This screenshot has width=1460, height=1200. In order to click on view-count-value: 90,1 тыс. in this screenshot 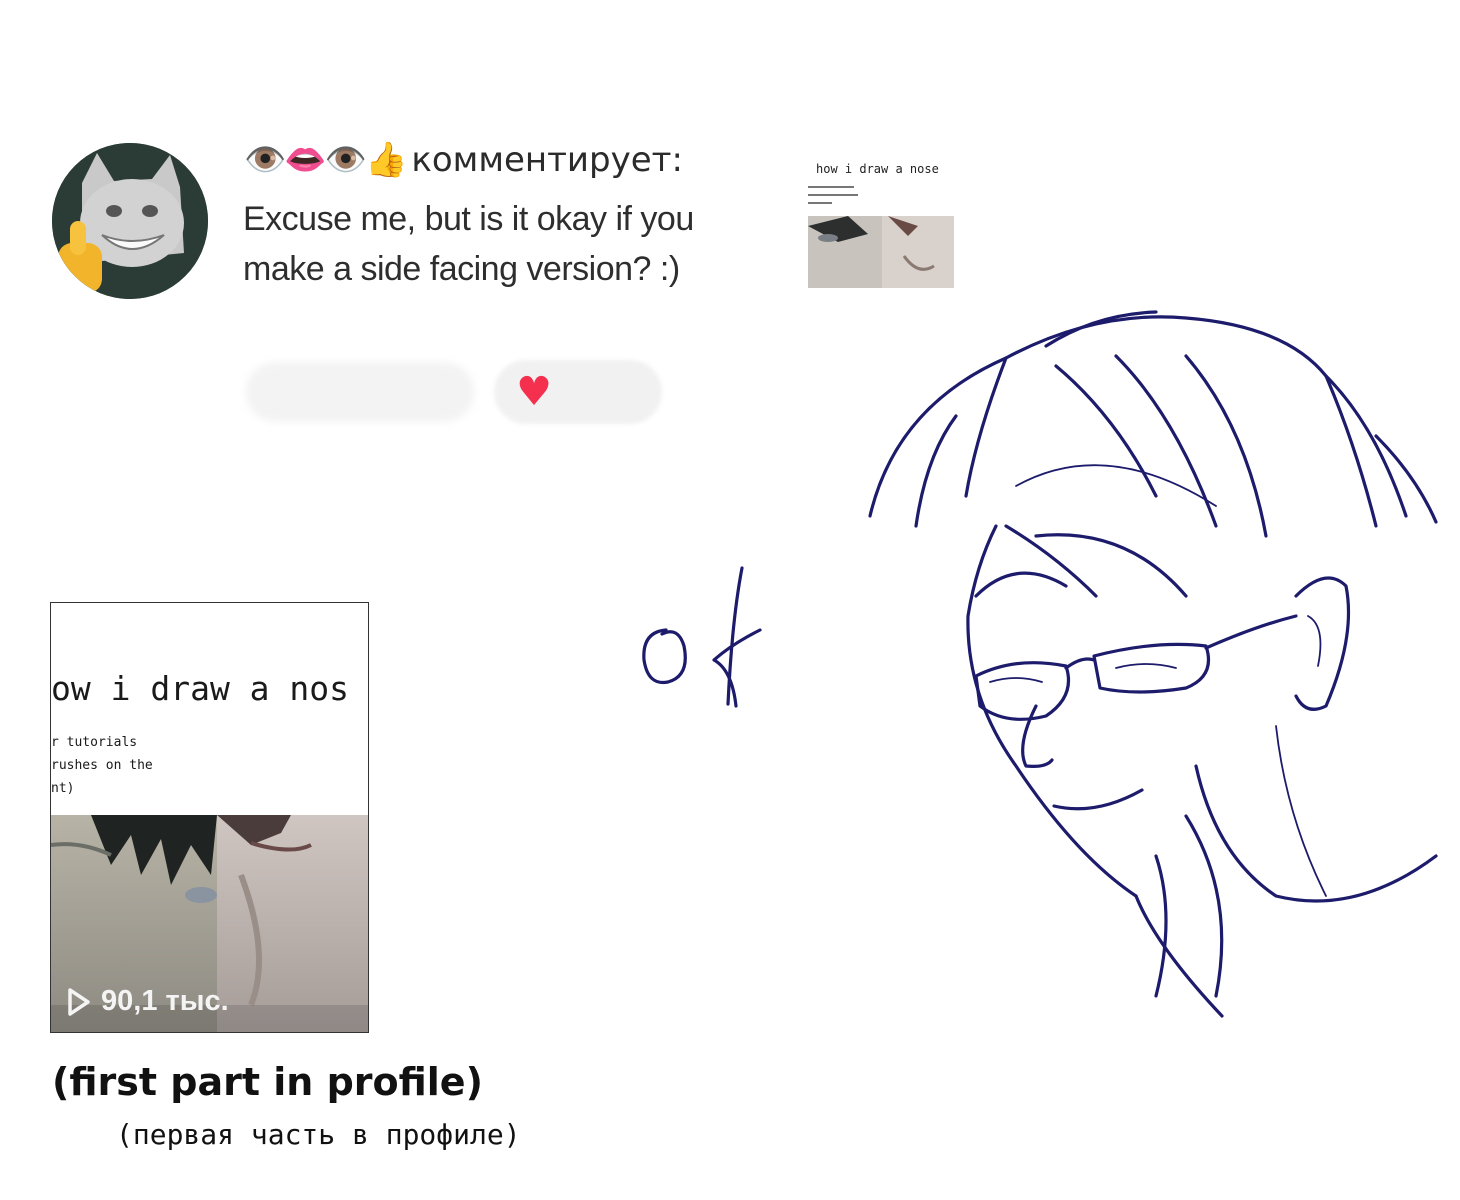, I will do `click(165, 1001)`.